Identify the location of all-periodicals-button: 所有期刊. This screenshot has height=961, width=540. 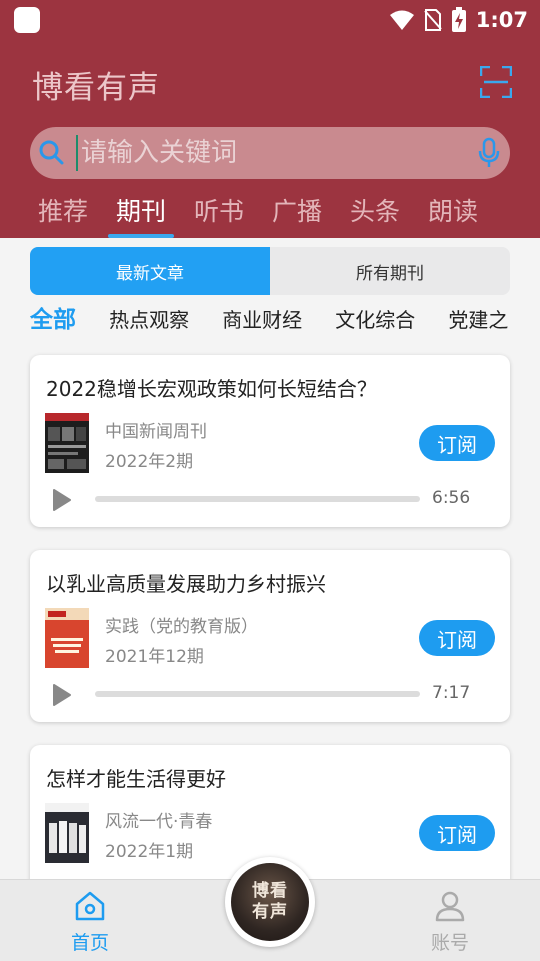
(390, 271).